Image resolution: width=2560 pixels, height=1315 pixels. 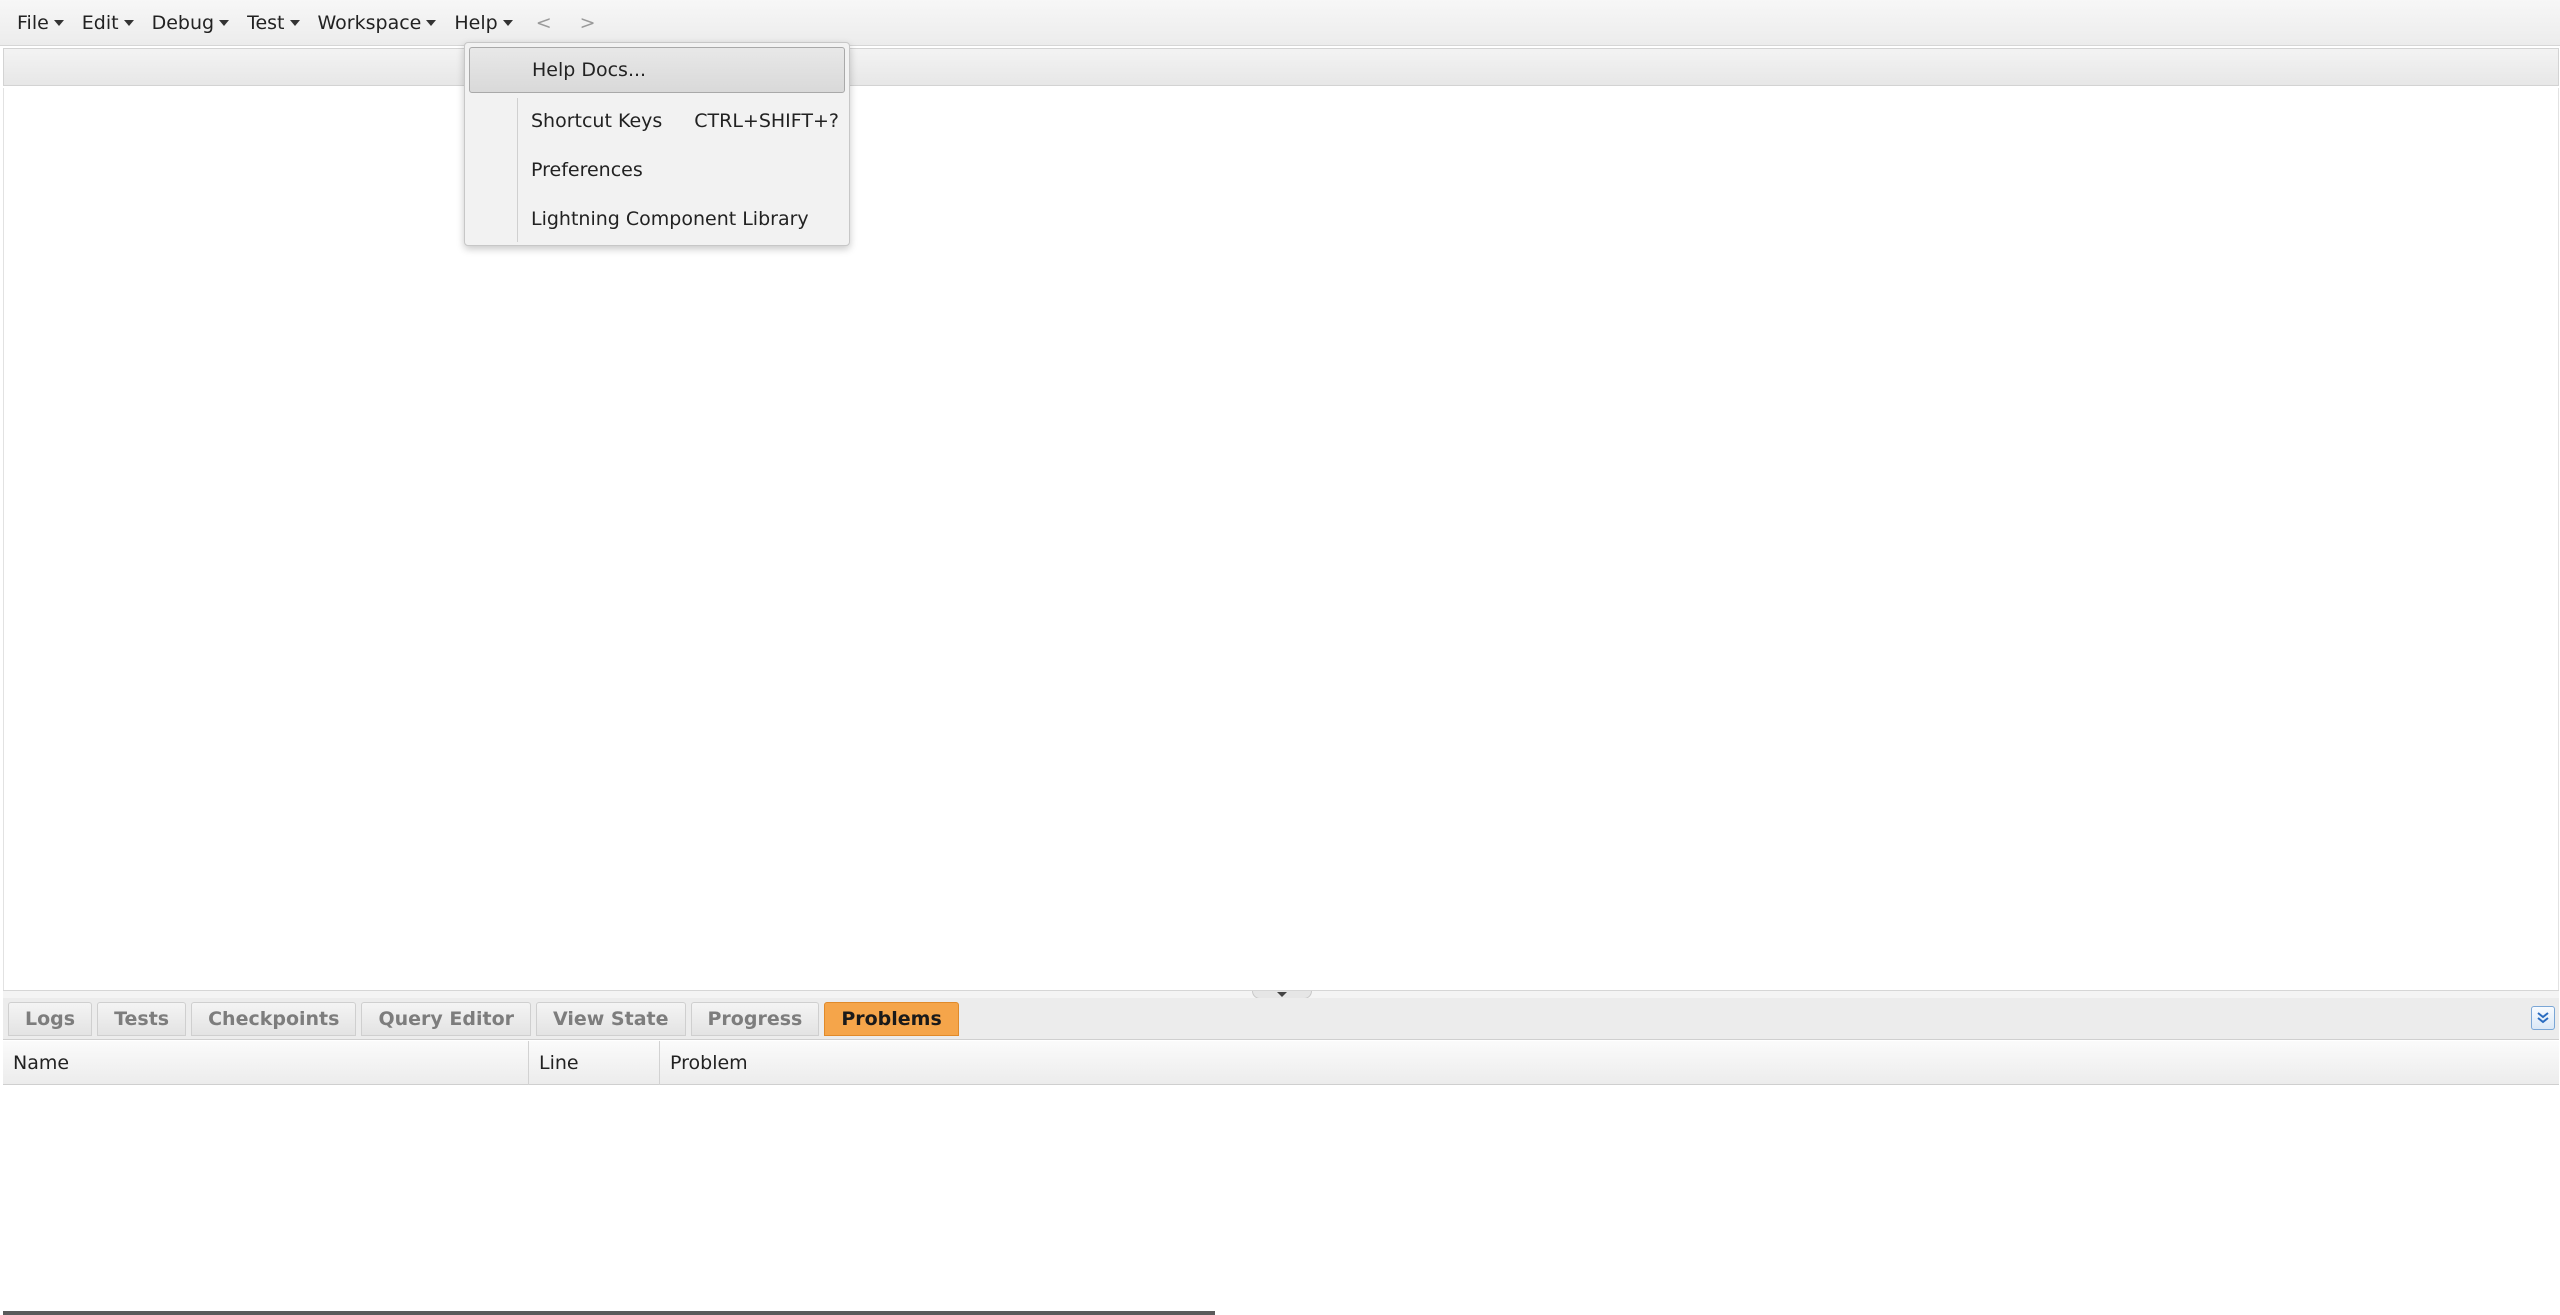 What do you see at coordinates (657, 170) in the screenshot?
I see `menu-item-preferences: Preferences` at bounding box center [657, 170].